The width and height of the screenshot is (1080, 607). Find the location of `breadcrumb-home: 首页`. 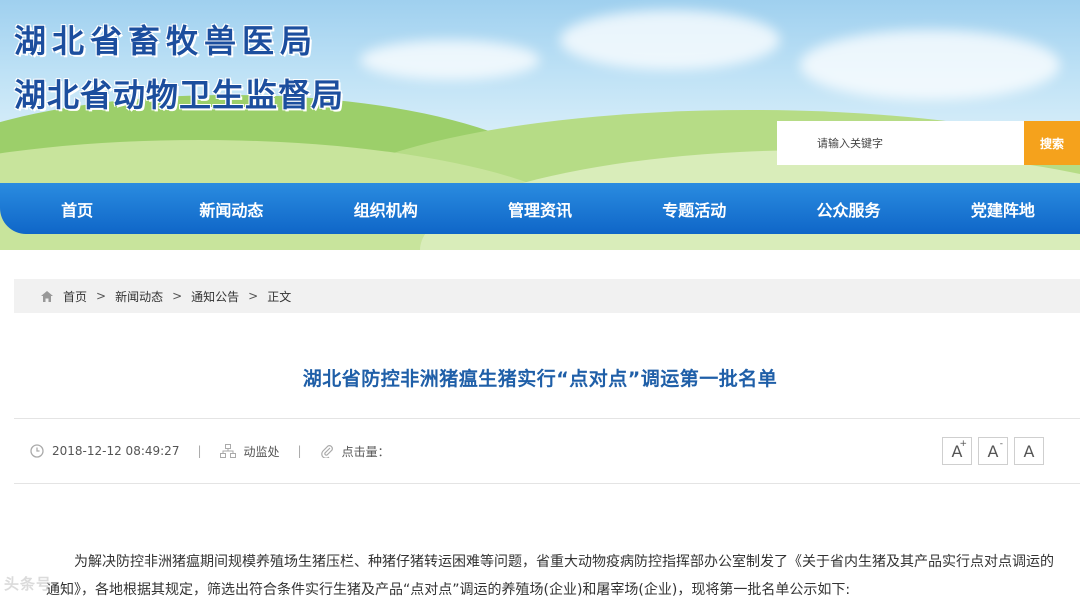

breadcrumb-home: 首页 is located at coordinates (75, 296).